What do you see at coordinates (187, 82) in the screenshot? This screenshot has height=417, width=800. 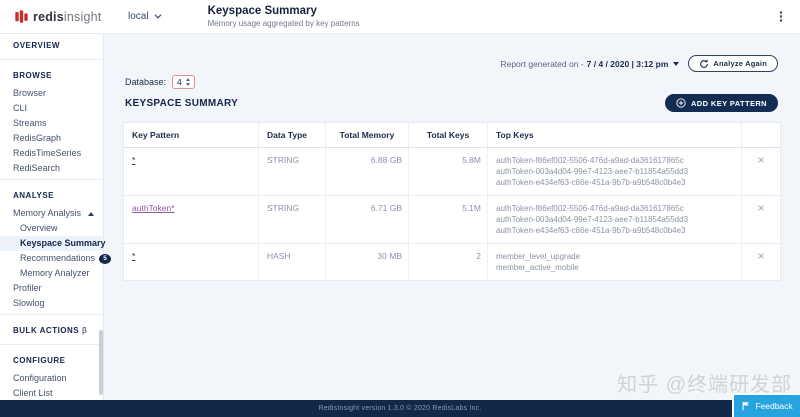 I see `select-arrows-icon` at bounding box center [187, 82].